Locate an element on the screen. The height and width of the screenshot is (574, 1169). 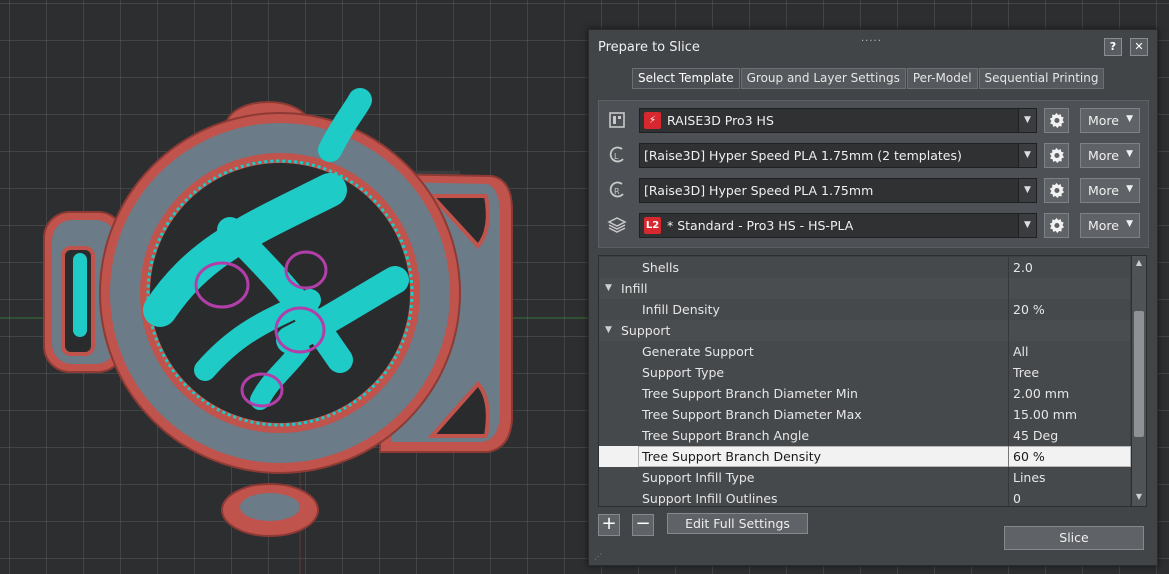
template-select-value: * Standard - Pro3 HS - HS-PLA is located at coordinates (760, 225).